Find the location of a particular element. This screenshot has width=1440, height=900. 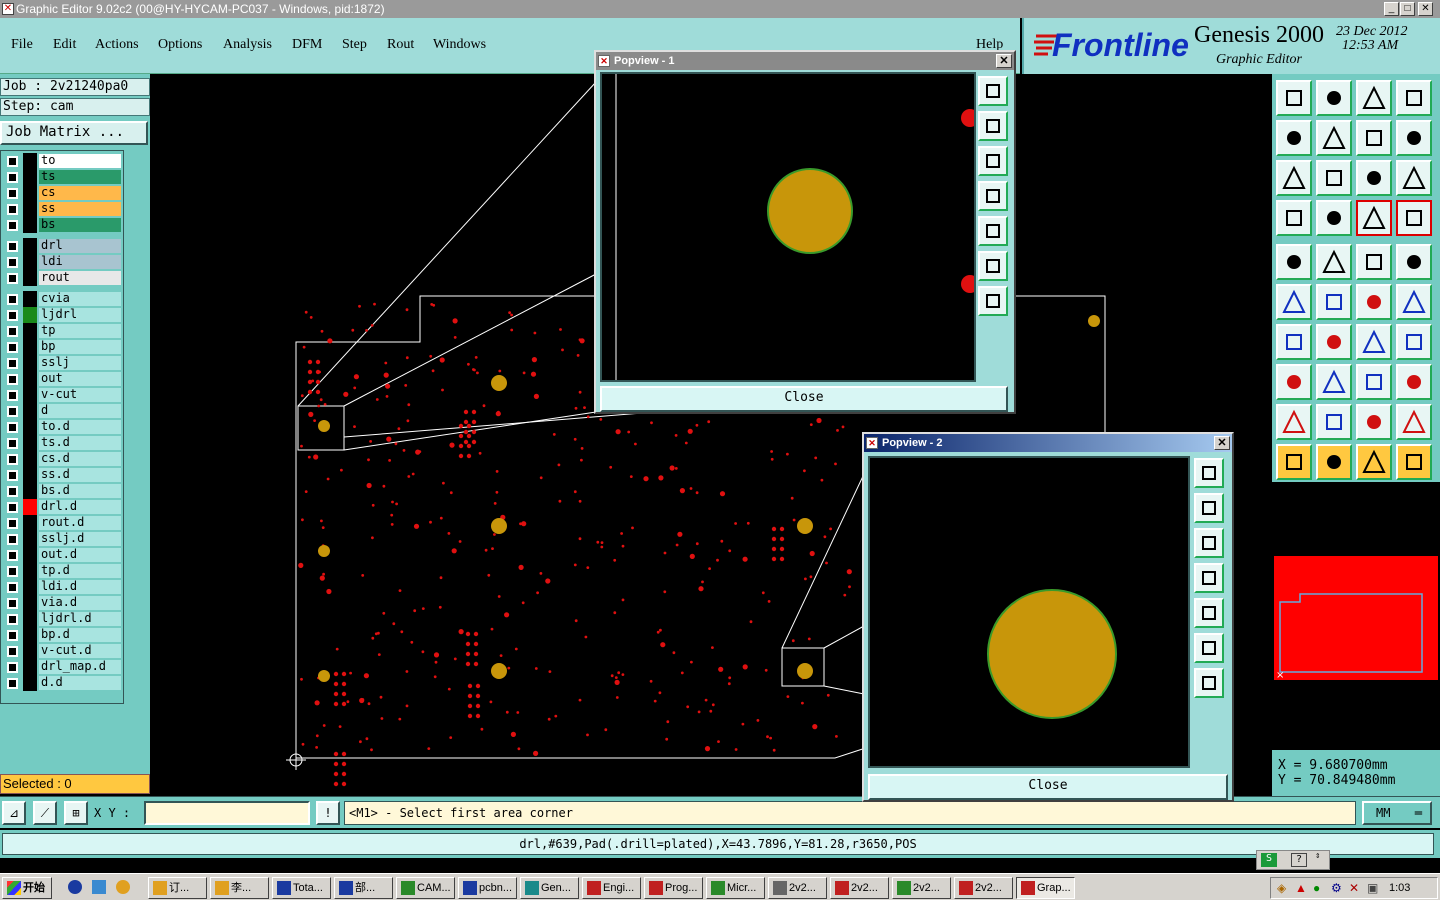

pan-down-icon is located at coordinates (993, 161).